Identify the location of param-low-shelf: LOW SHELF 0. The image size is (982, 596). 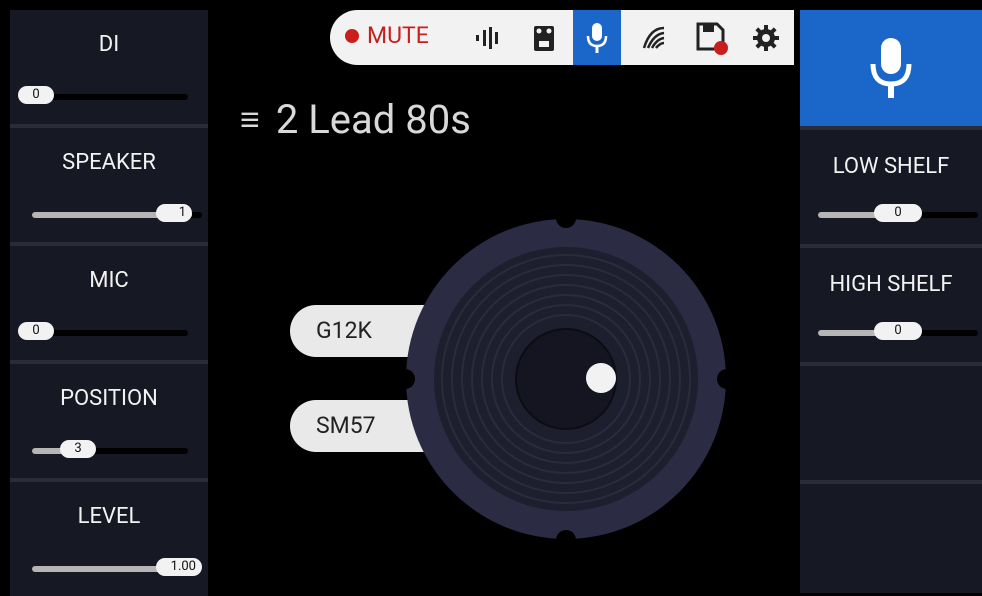
(891, 187).